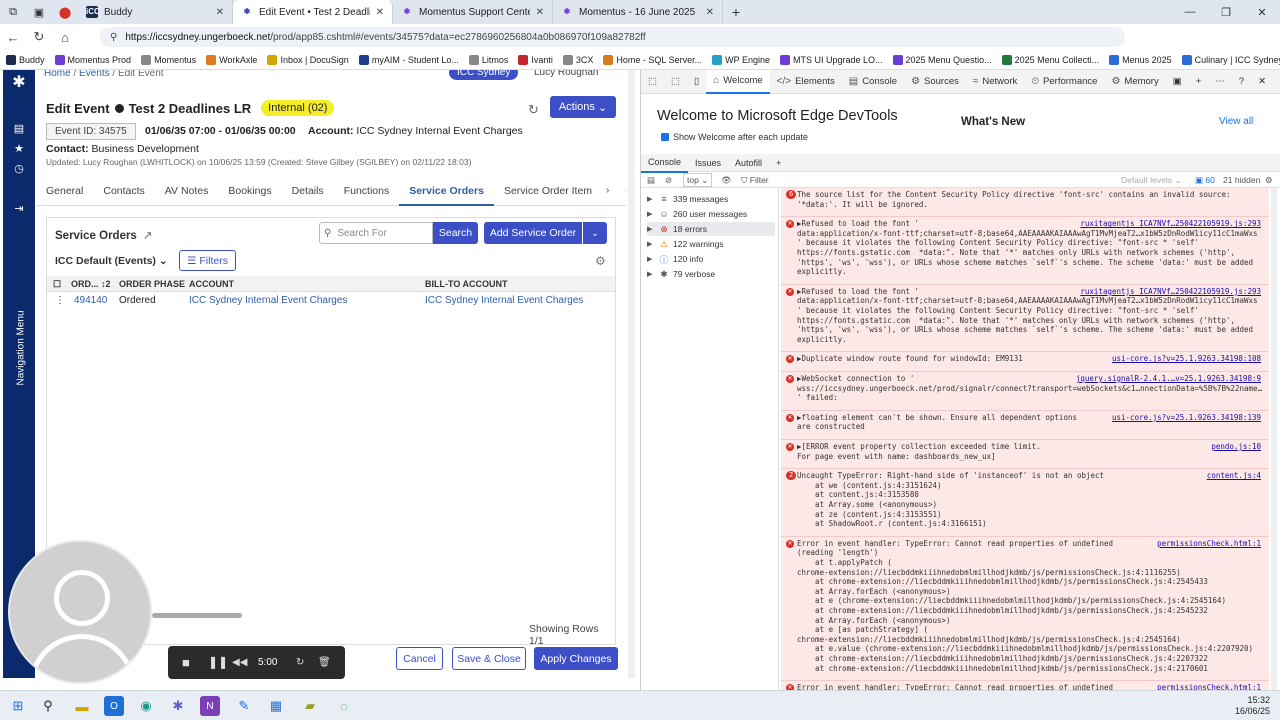 The width and height of the screenshot is (1280, 720). Describe the element at coordinates (146, 706) in the screenshot. I see `edge-icon: ◉` at that location.